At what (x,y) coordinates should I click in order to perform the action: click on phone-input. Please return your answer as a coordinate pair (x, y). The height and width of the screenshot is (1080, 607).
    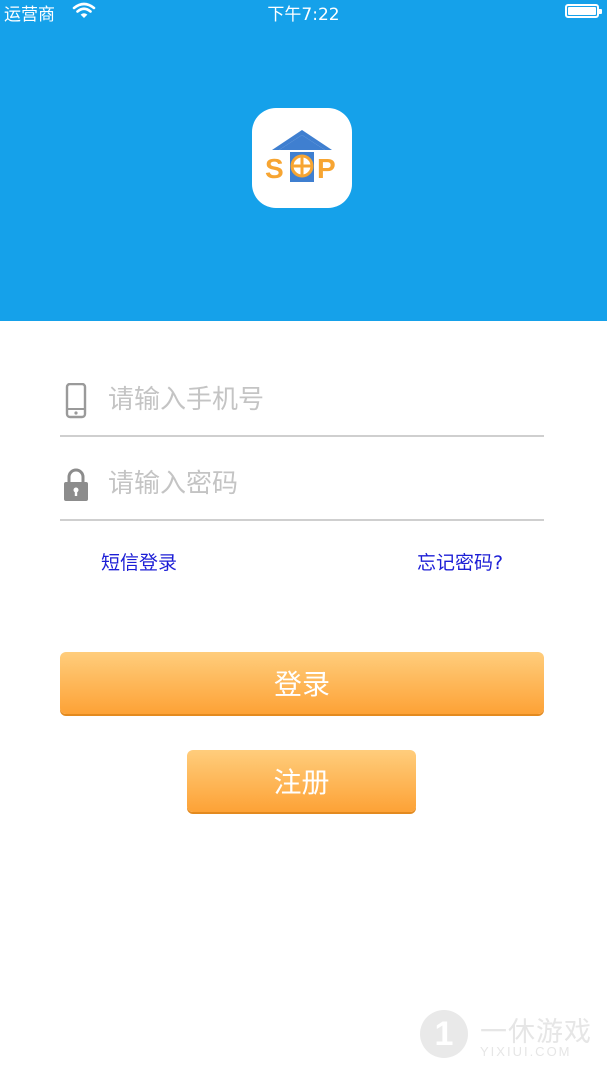
    Looking at the image, I should click on (318, 400).